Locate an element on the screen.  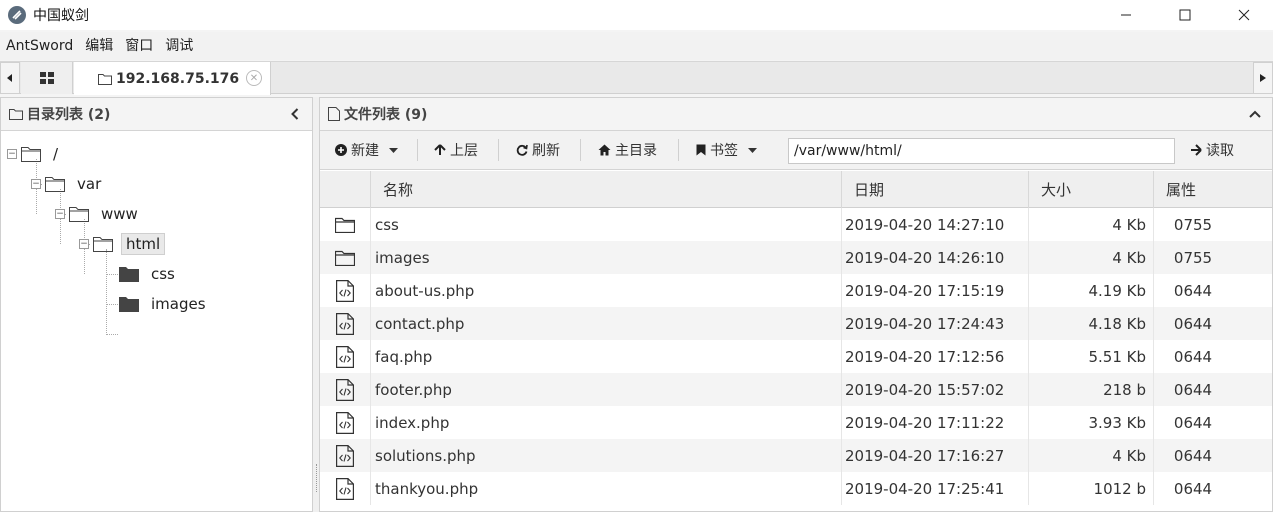
refresh-button: 刷新 is located at coordinates (538, 150).